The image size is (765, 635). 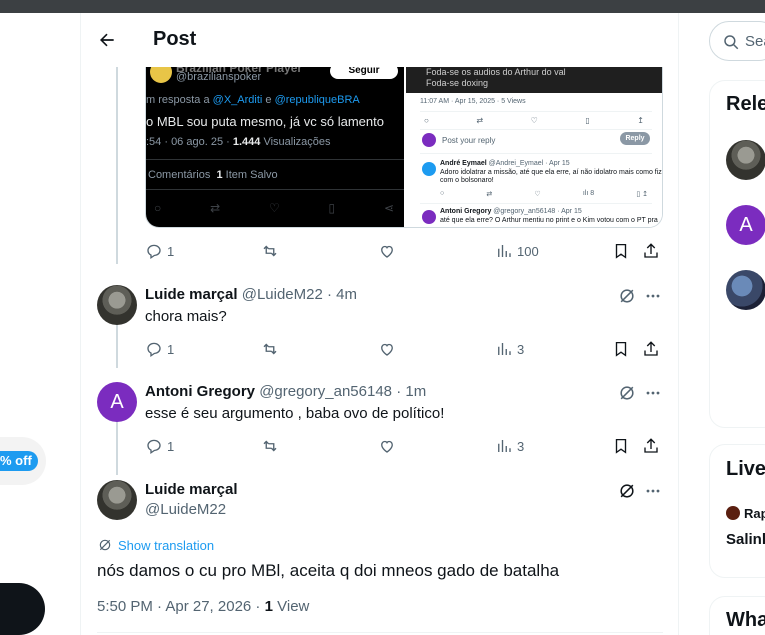 I want to click on embedded-saved-label: Item Salvo, so click(x=251, y=175).